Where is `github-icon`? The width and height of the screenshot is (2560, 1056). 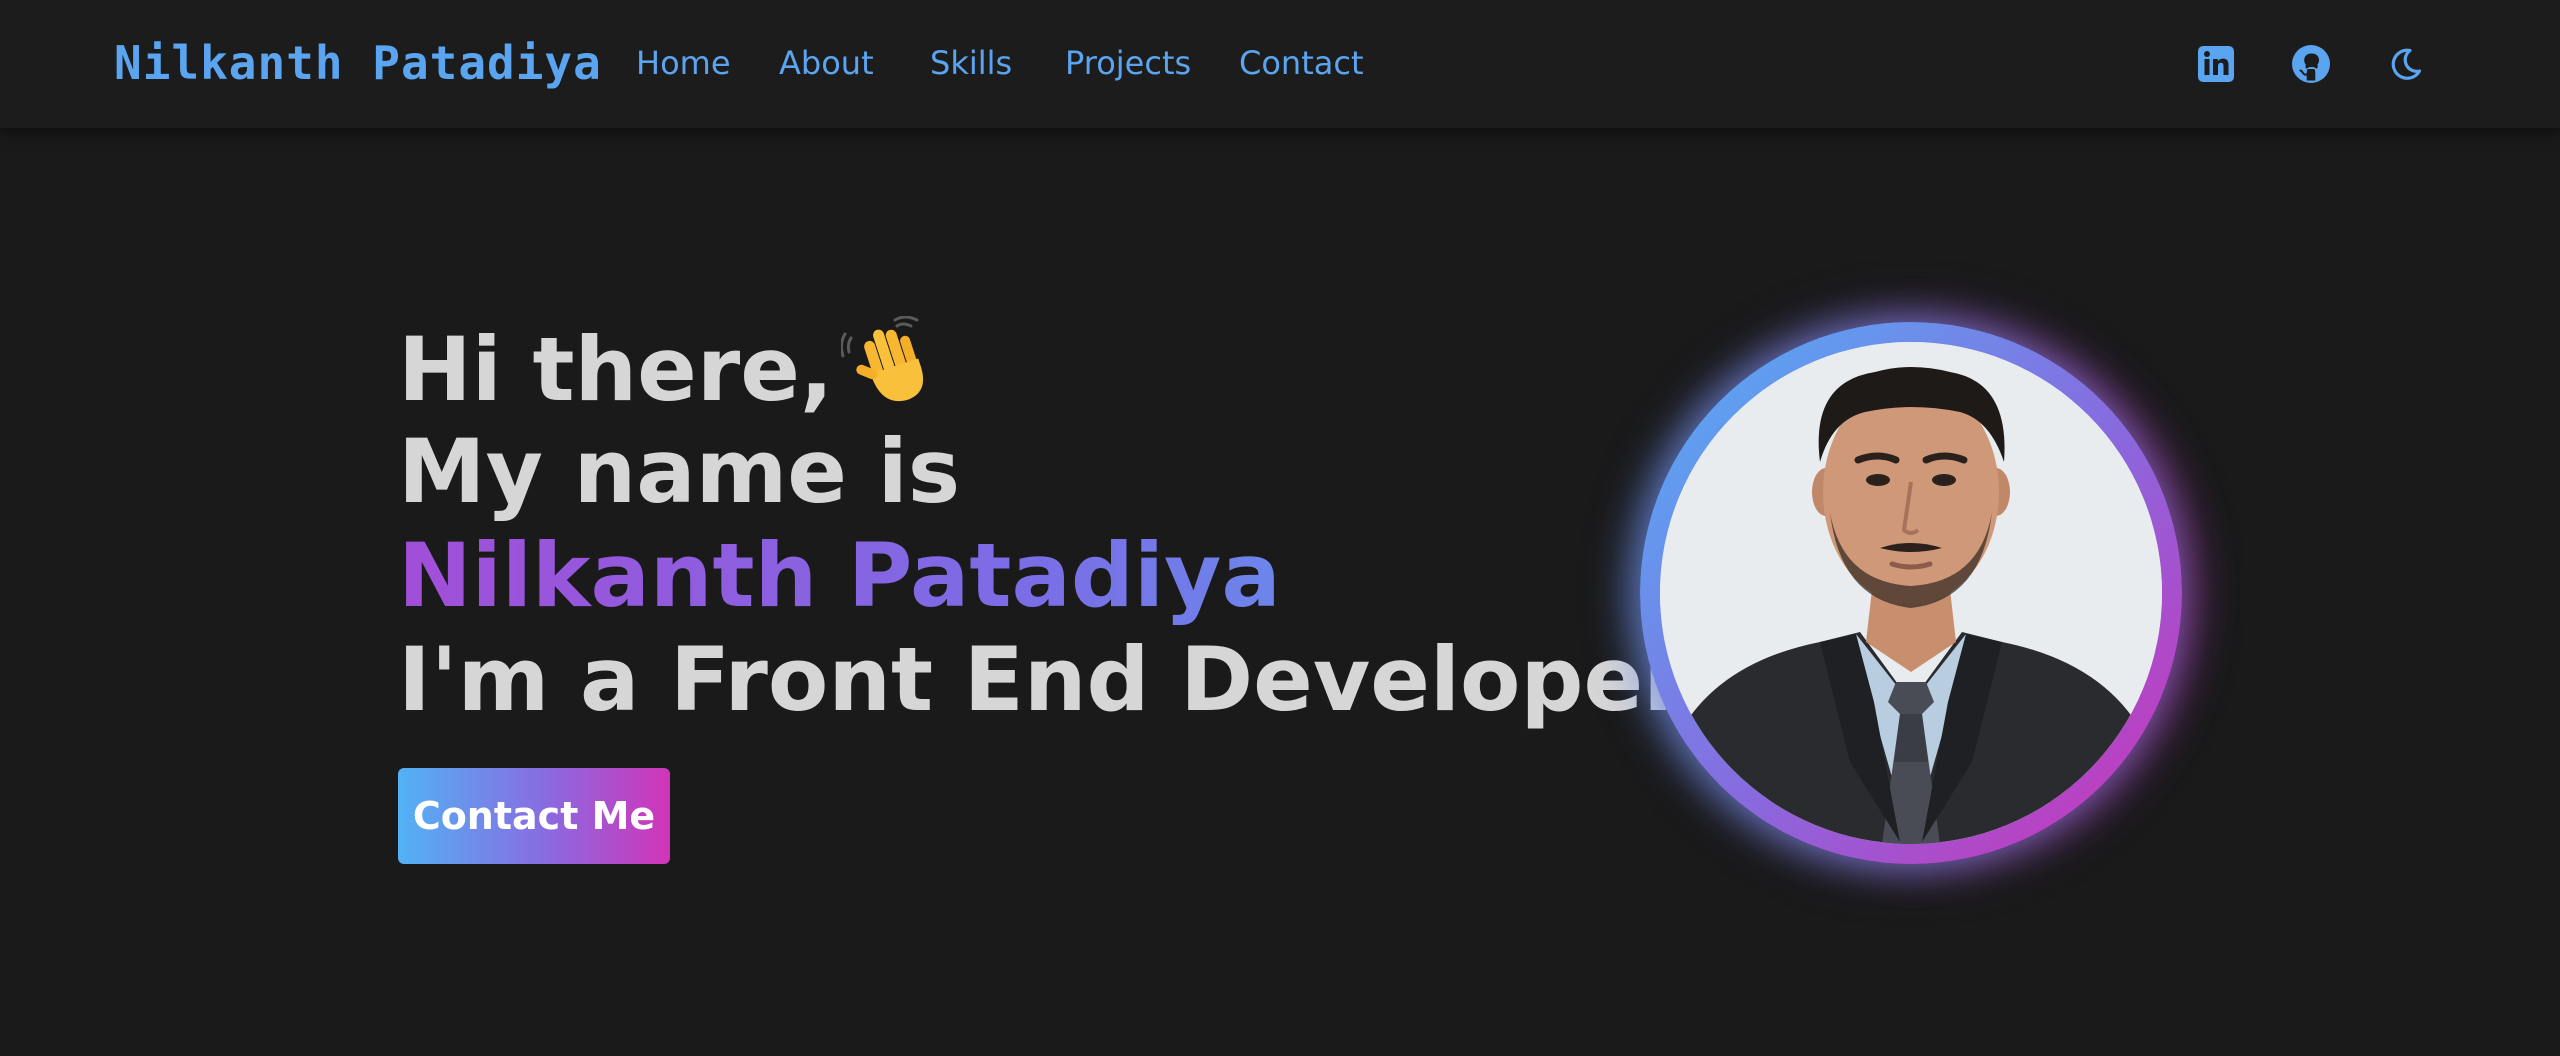
github-icon is located at coordinates (2311, 64).